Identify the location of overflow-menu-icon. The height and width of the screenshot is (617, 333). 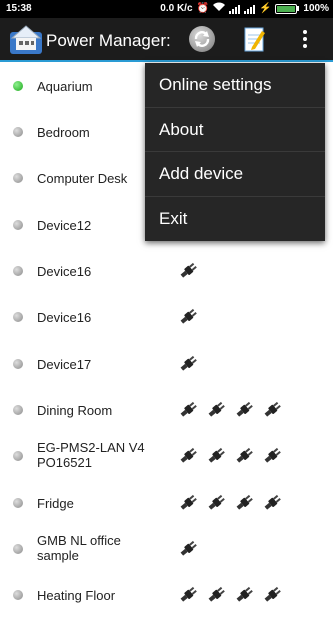
(305, 40).